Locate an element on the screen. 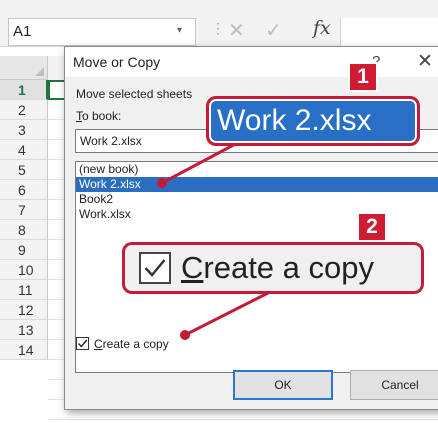 This screenshot has width=438, height=423. callout-copy-zoom-accel: C is located at coordinates (192, 267).